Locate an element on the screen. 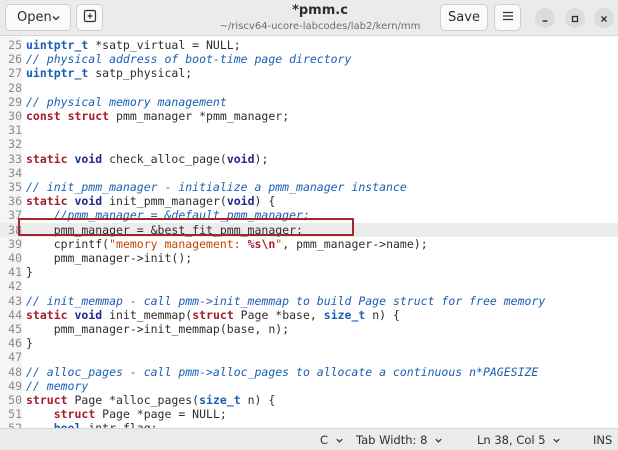  code-line: 34 is located at coordinates (309, 173).